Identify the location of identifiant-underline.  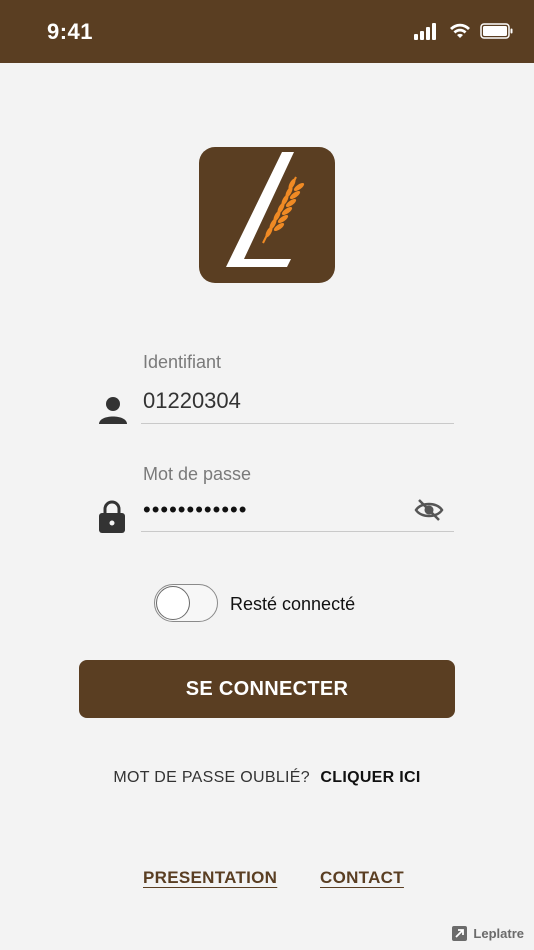
(297, 423).